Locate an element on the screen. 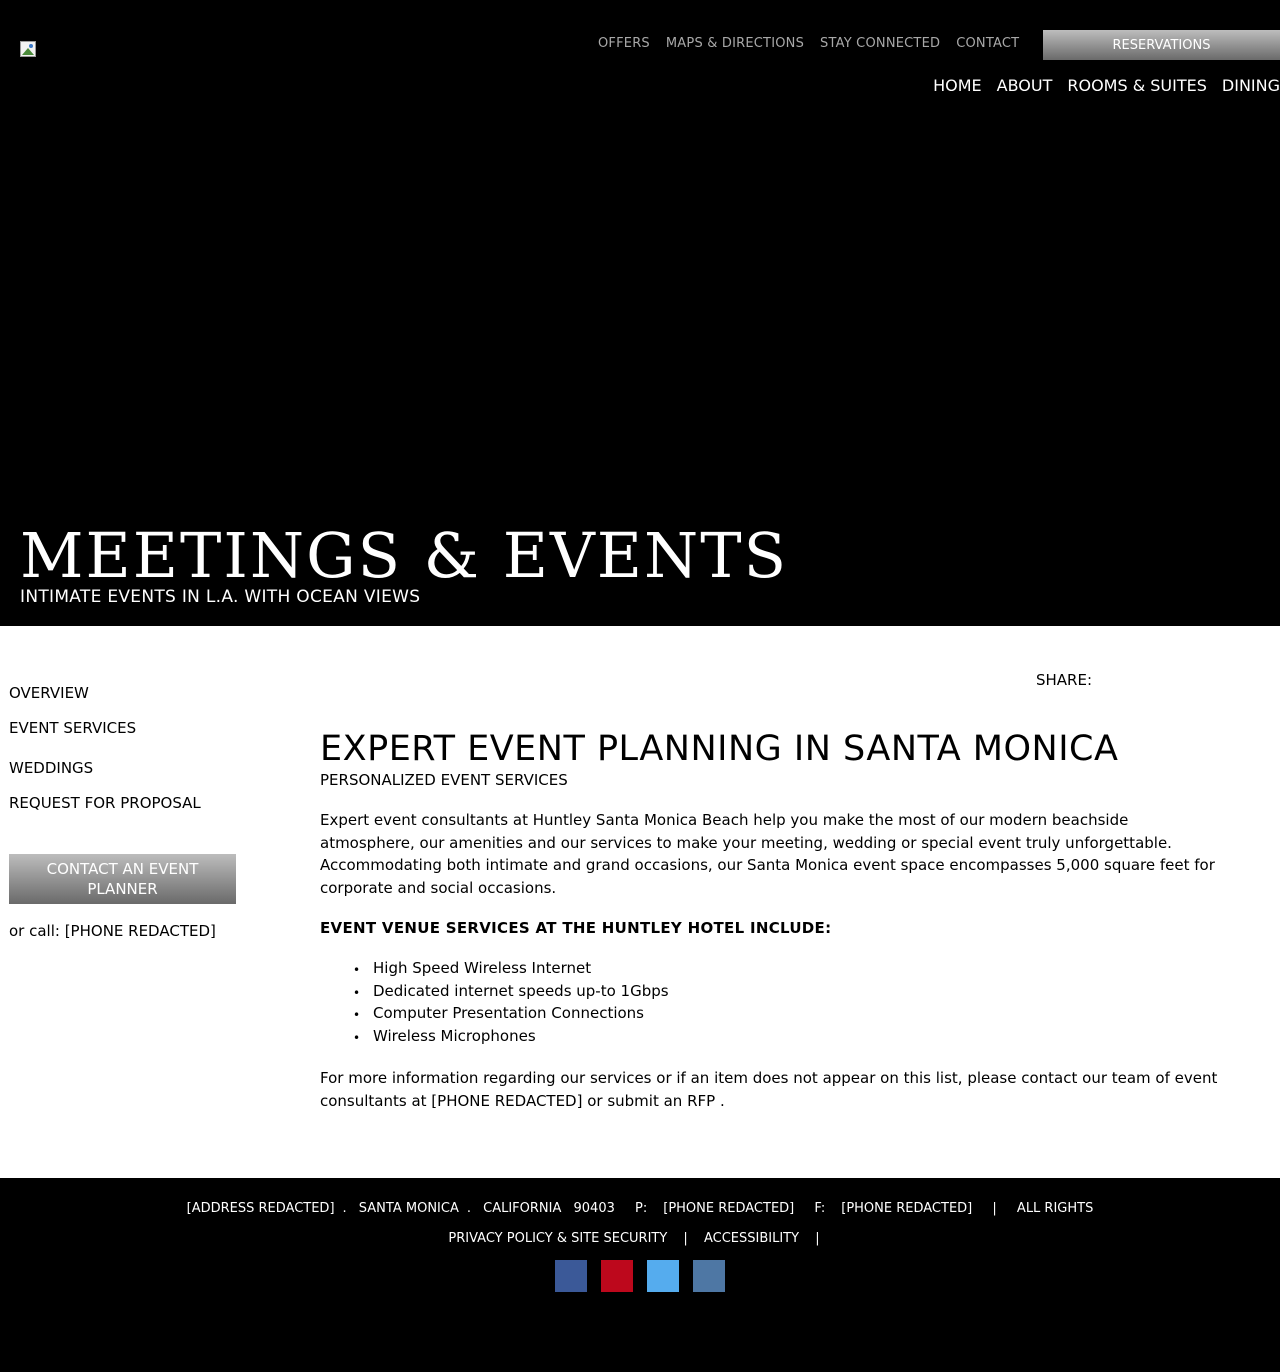  util-nav-offers: OFFERS is located at coordinates (624, 43).